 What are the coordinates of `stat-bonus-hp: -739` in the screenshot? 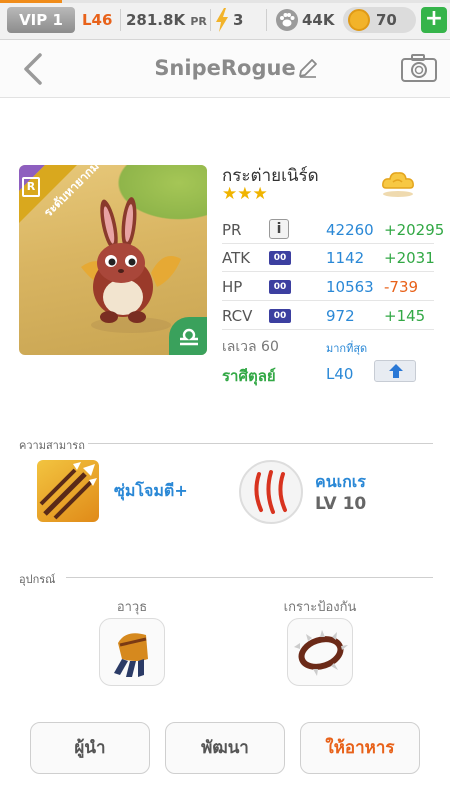 It's located at (401, 287).